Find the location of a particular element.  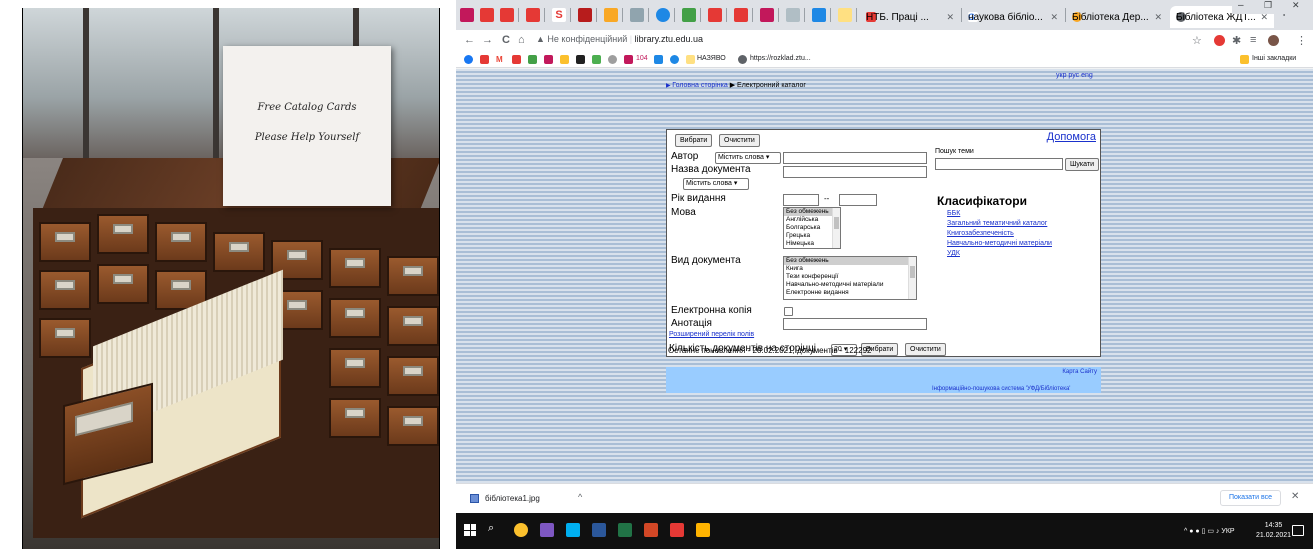

excel-icon is located at coordinates (625, 530).